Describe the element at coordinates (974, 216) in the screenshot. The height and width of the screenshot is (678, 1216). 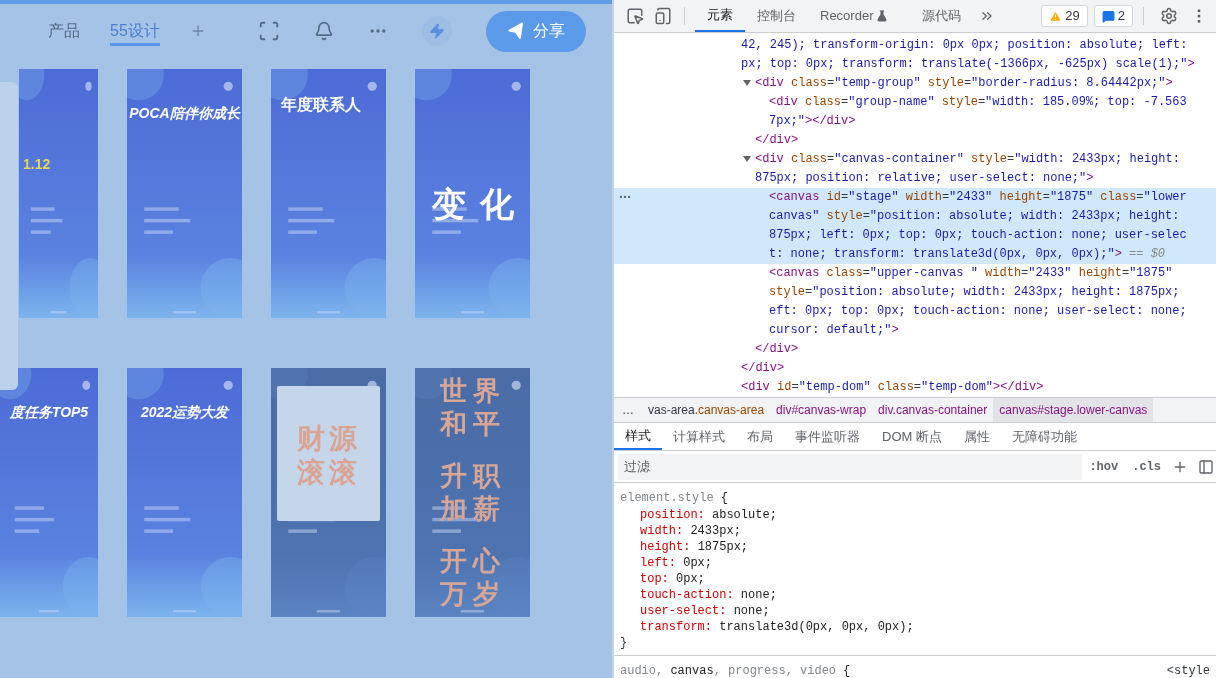
I see `code-line: canvas" style="position: absolute; width: 2433px; height:` at that location.